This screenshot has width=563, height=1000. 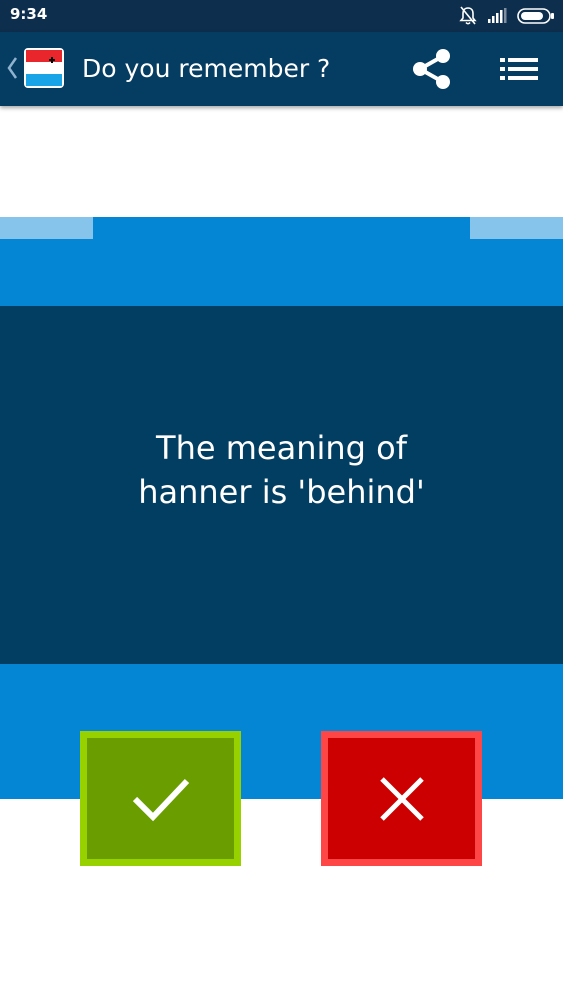 I want to click on list-menu-icon, so click(x=518, y=70).